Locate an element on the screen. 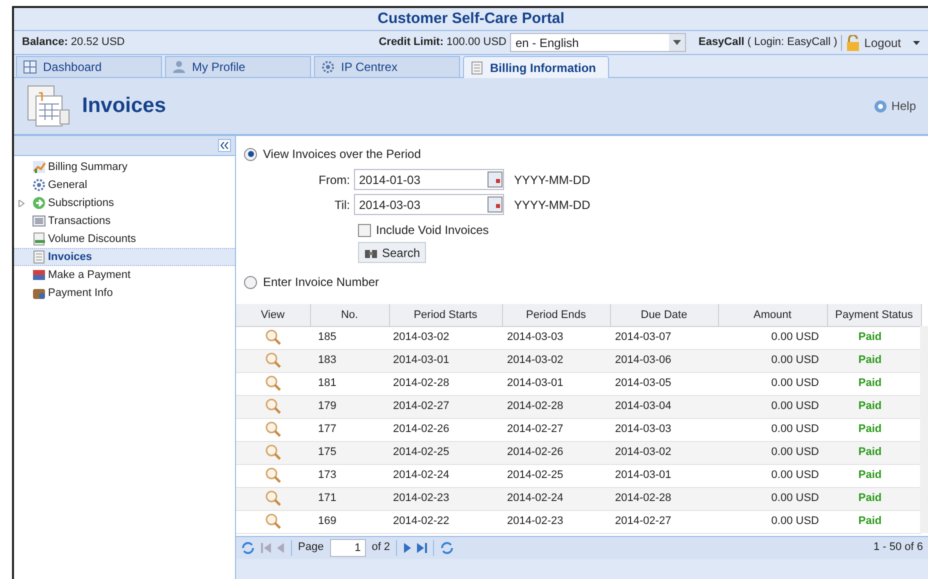  user-text: EasyCall ( Login: EasyCall ) is located at coordinates (768, 42).